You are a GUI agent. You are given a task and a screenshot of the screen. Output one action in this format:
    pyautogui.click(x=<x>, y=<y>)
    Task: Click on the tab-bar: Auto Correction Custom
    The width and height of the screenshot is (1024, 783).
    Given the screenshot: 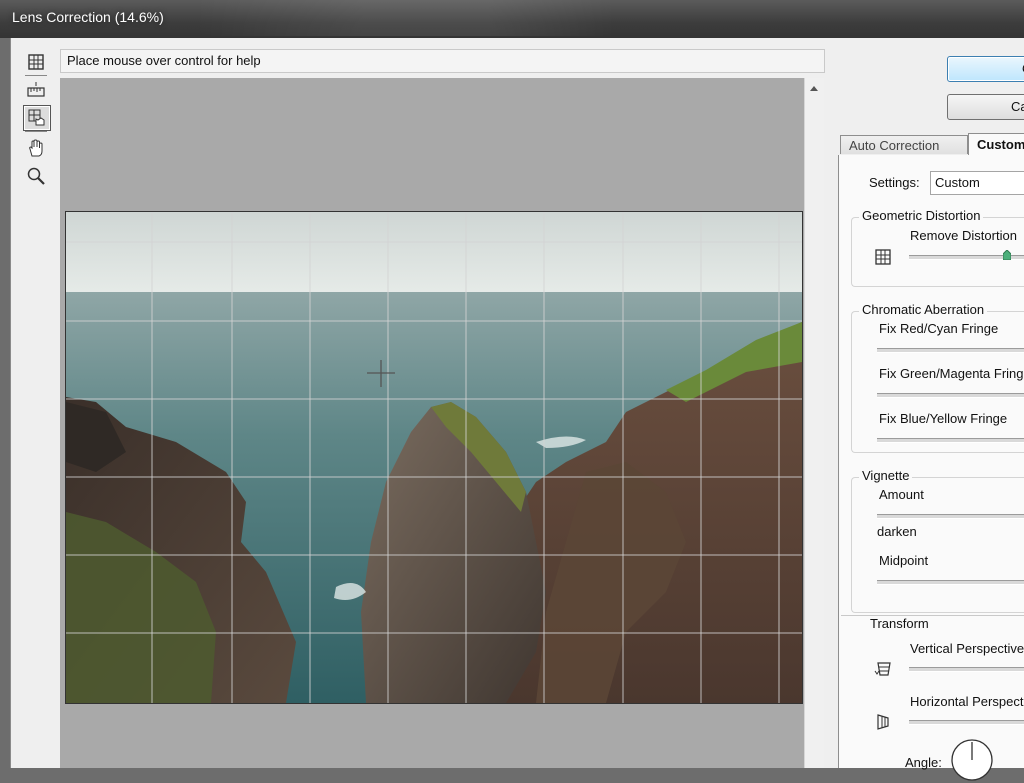 What is the action you would take?
    pyautogui.click(x=931, y=144)
    